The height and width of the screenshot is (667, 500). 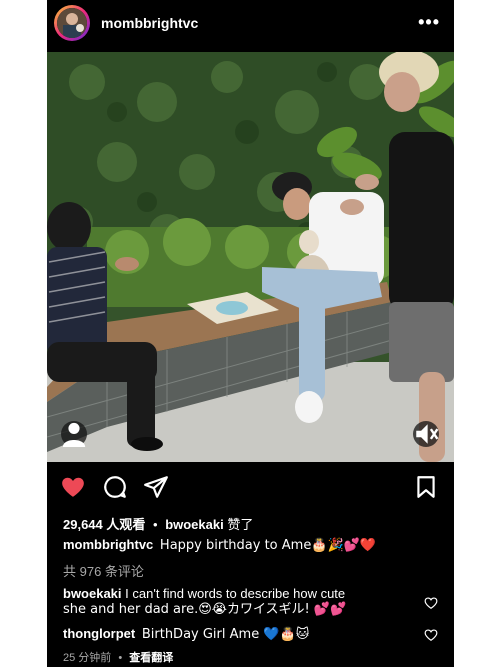 What do you see at coordinates (87, 658) in the screenshot?
I see `post-time: 25 分钟前` at bounding box center [87, 658].